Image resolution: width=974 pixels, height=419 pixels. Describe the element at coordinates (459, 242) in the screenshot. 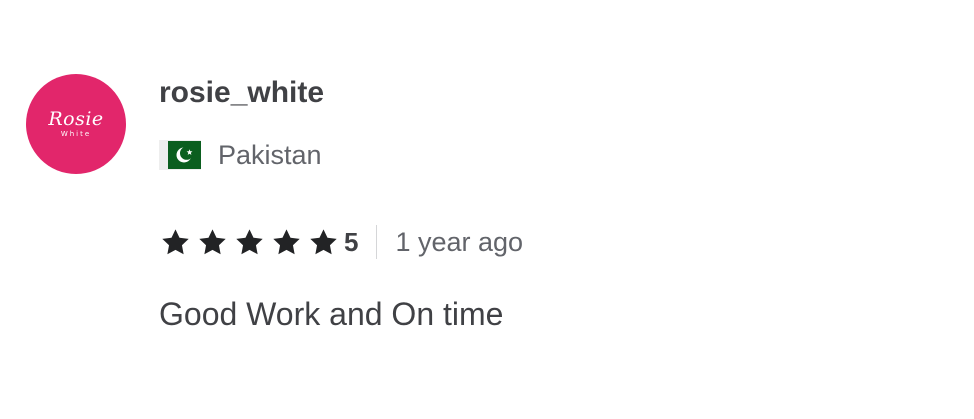

I see `review-time: 1 year ago` at that location.